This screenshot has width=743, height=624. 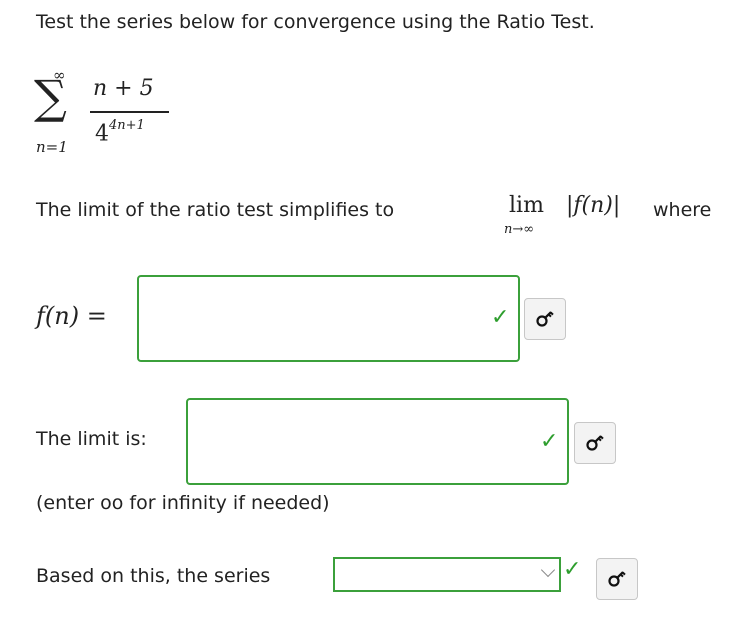 What do you see at coordinates (447, 574) in the screenshot?
I see `series-result-select` at bounding box center [447, 574].